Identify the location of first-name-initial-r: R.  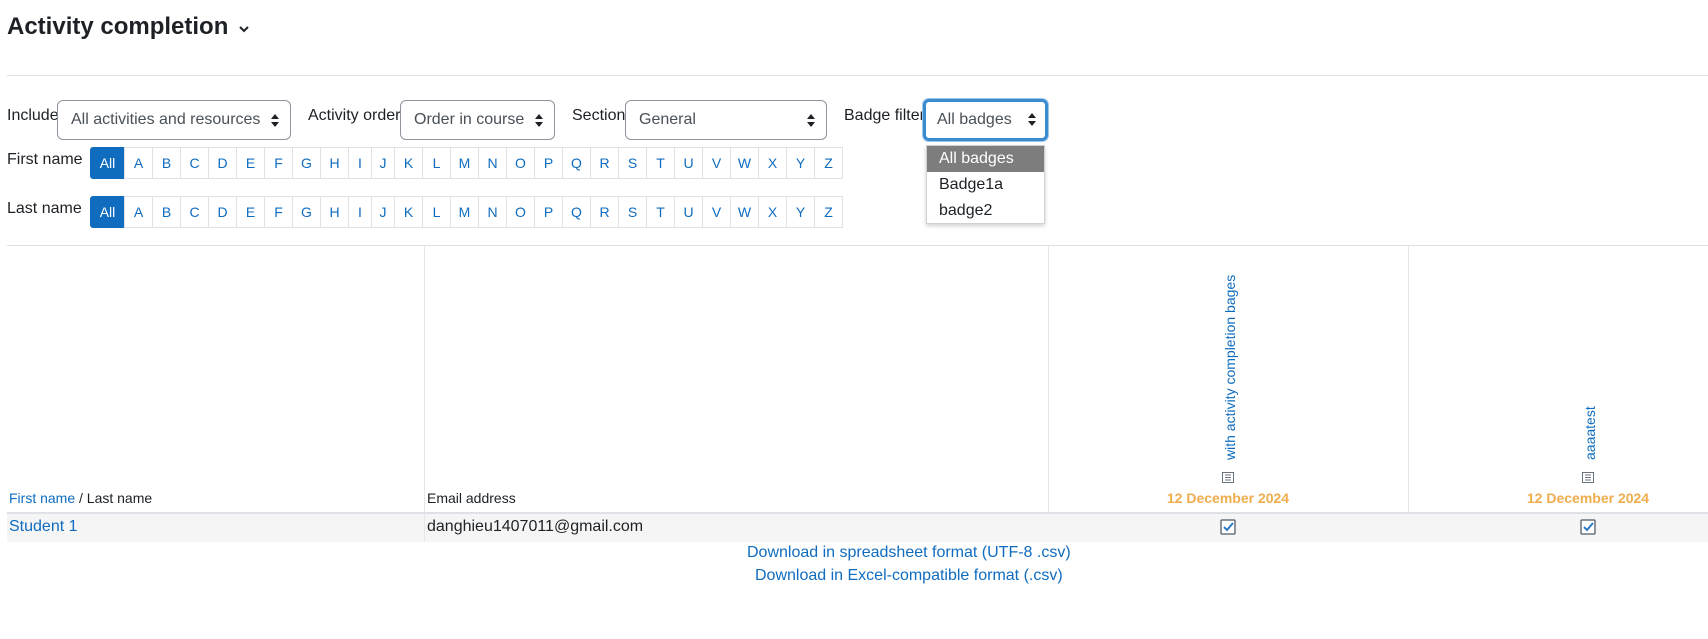
(604, 163).